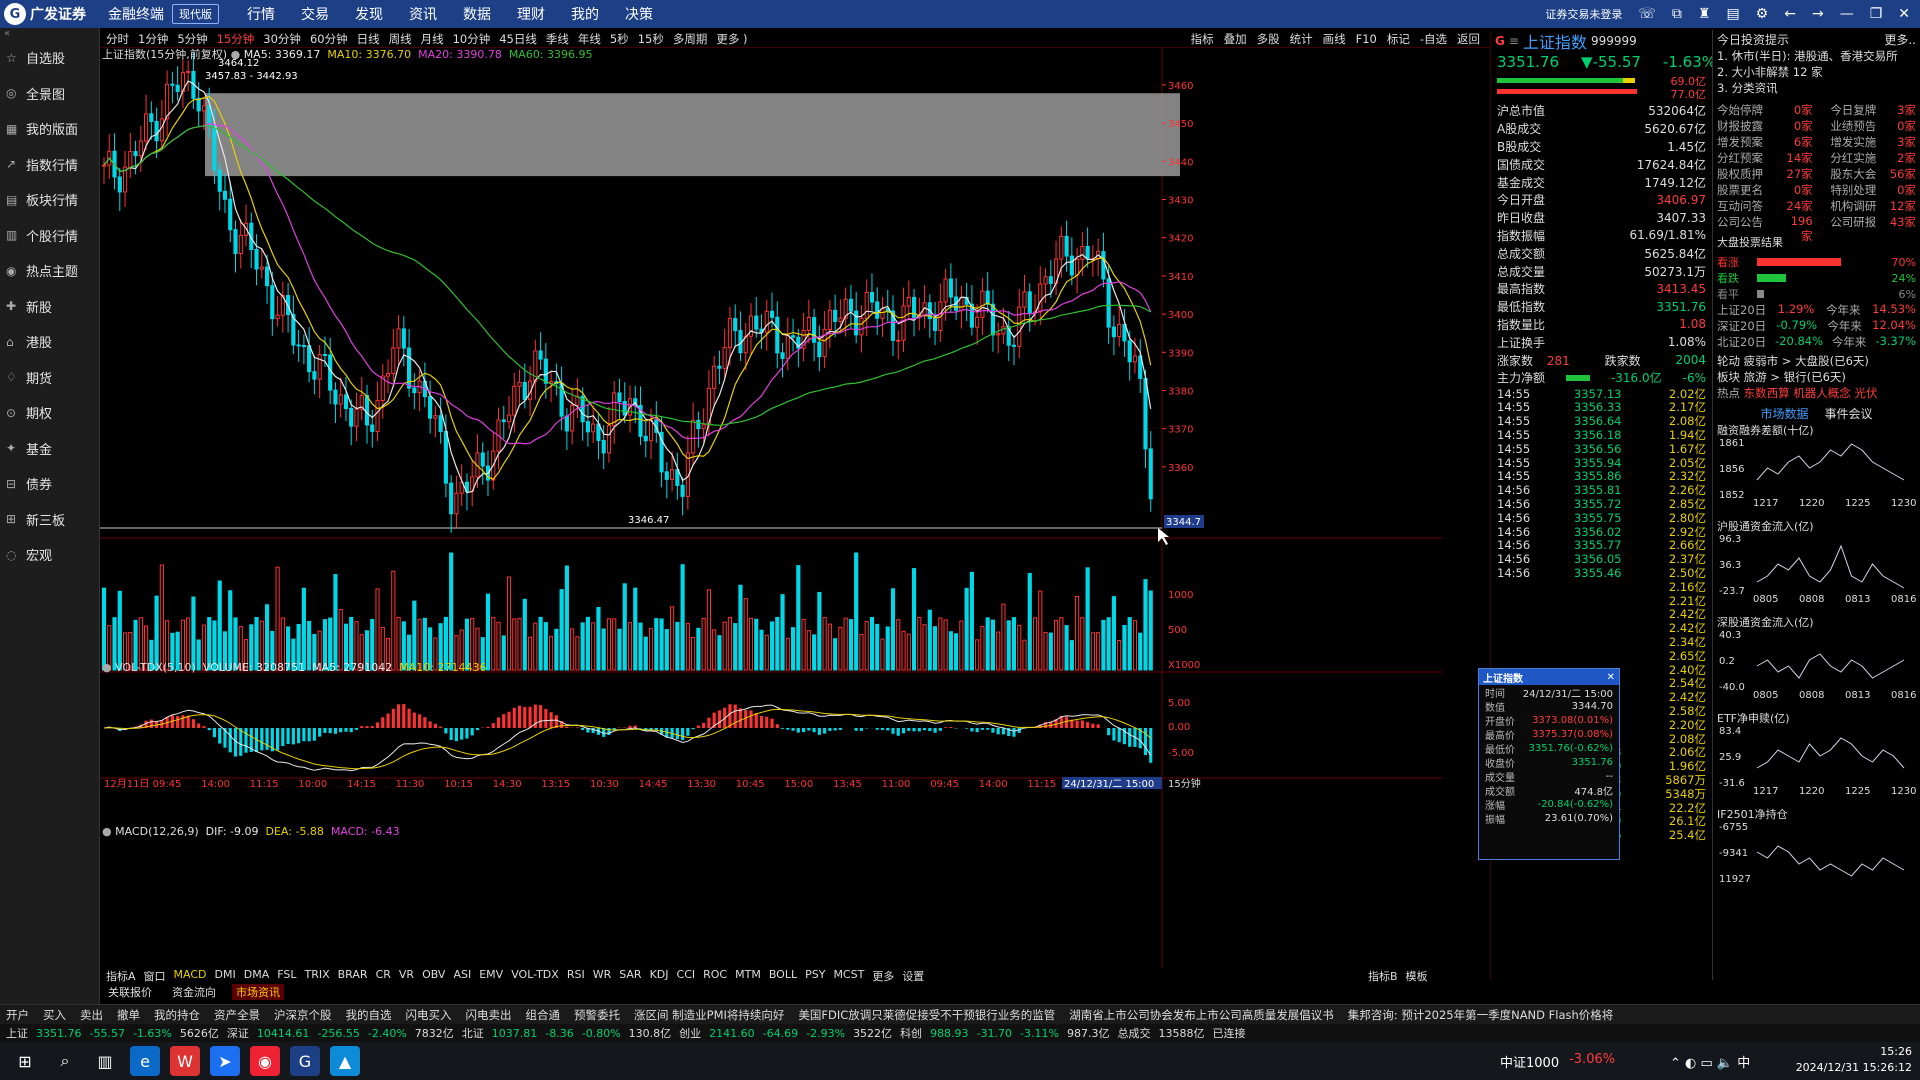 This screenshot has width=1920, height=1080. What do you see at coordinates (49, 555) in the screenshot?
I see `sidebar-item-14: ◌ 宏观` at bounding box center [49, 555].